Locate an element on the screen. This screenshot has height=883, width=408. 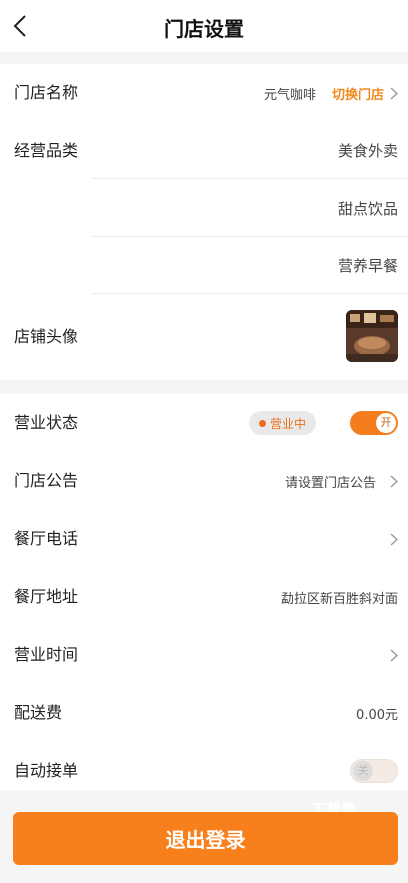
delivery-fee-value: 0.00元 is located at coordinates (377, 715).